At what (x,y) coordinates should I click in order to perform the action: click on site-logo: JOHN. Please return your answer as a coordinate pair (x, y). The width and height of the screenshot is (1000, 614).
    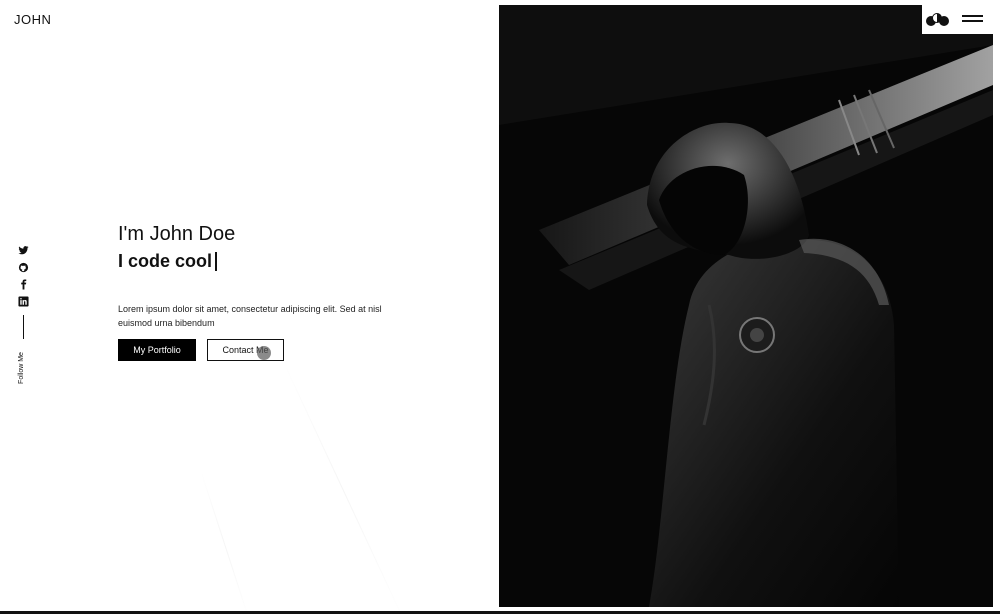
    Looking at the image, I should click on (32, 19).